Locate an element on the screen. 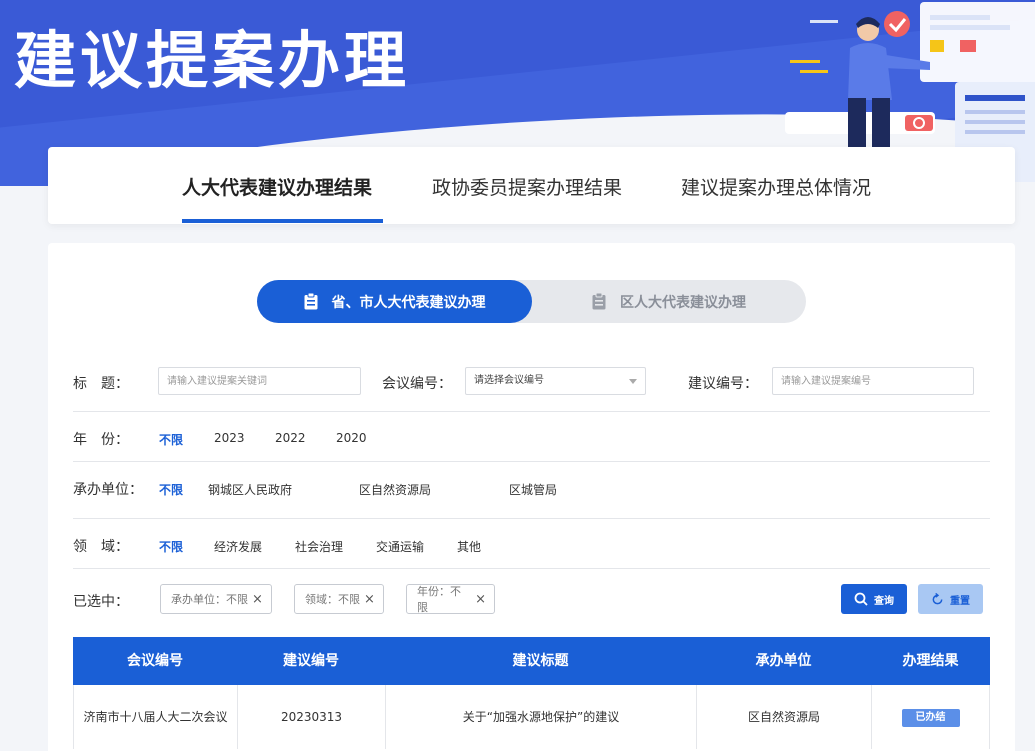  query-button: 查询 is located at coordinates (874, 599).